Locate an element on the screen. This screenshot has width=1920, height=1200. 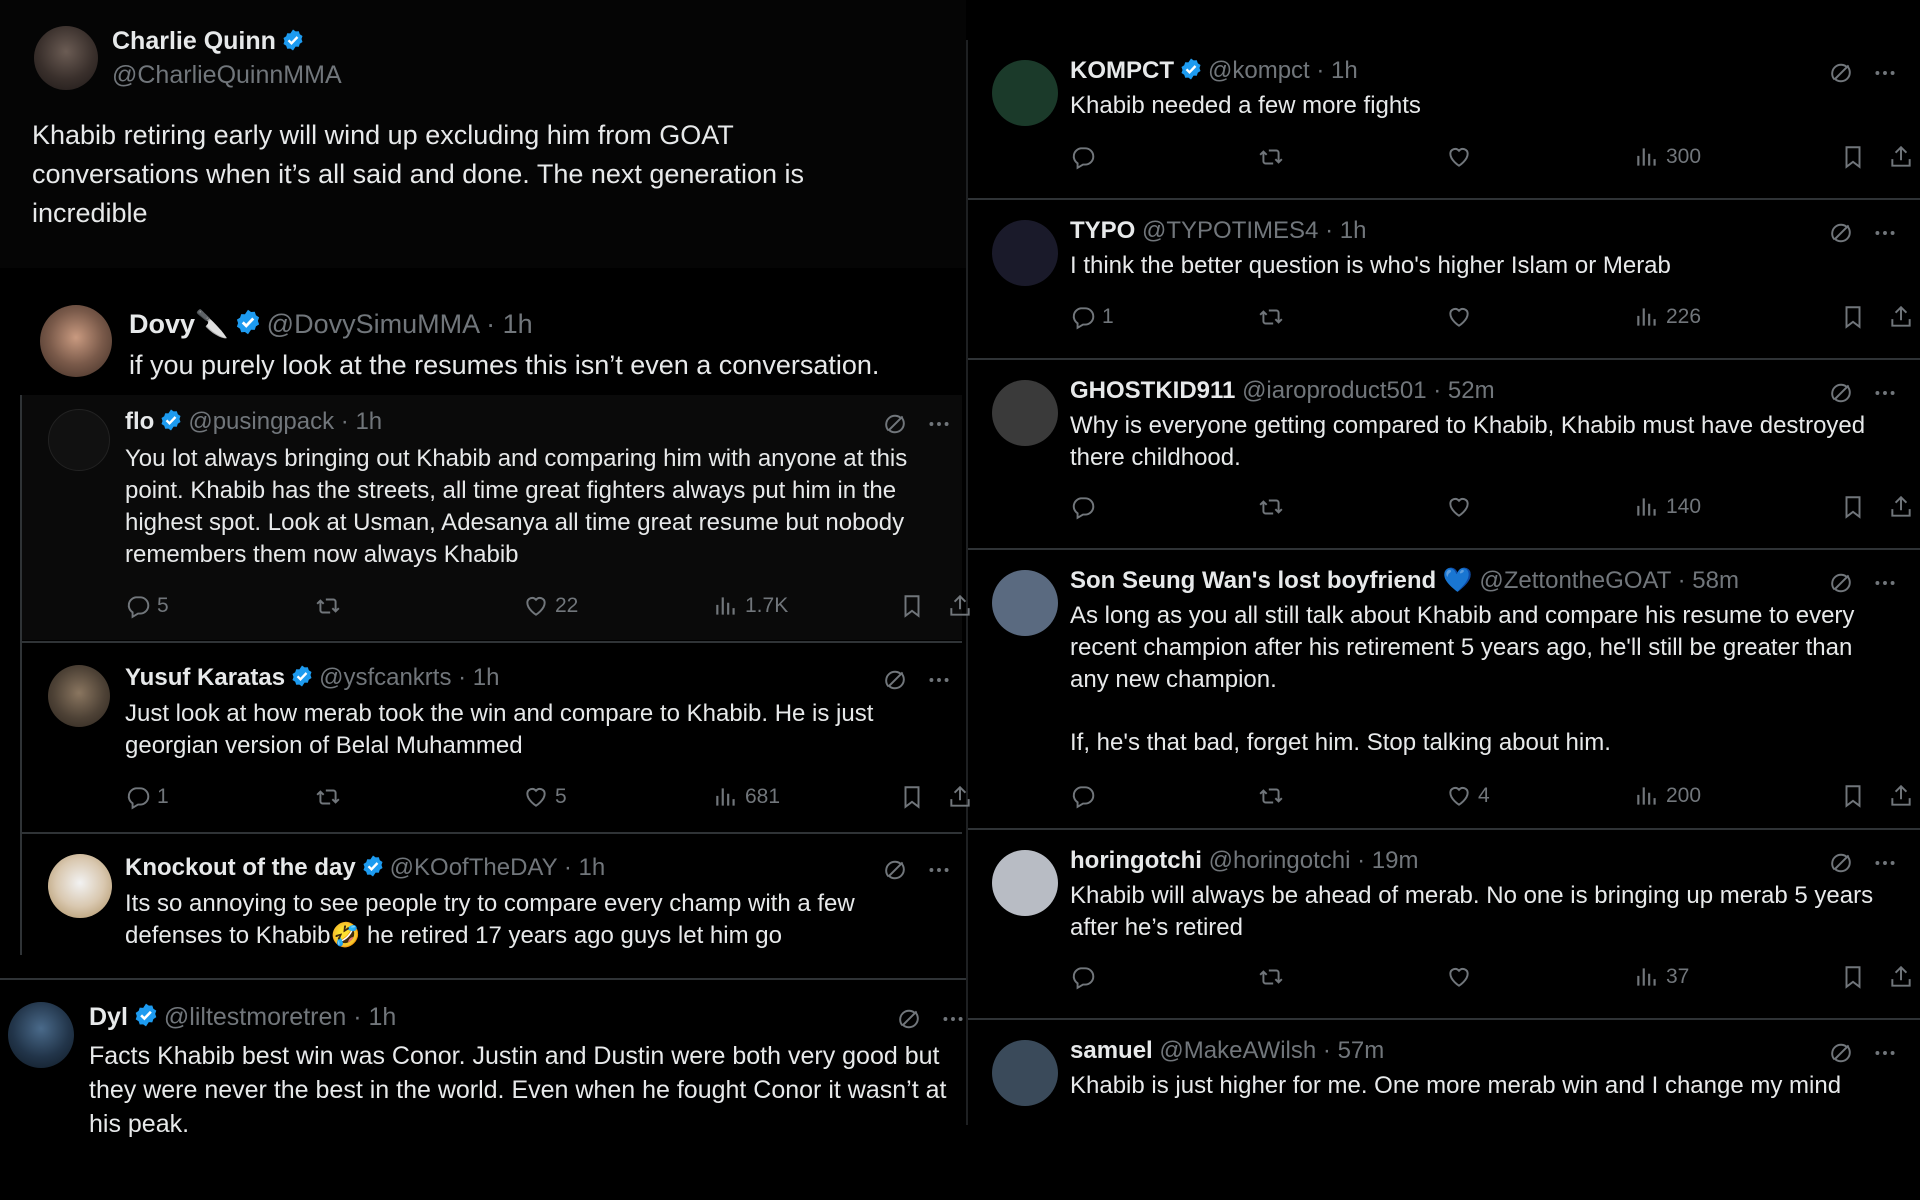
reply-time: 57m is located at coordinates (1361, 1050).